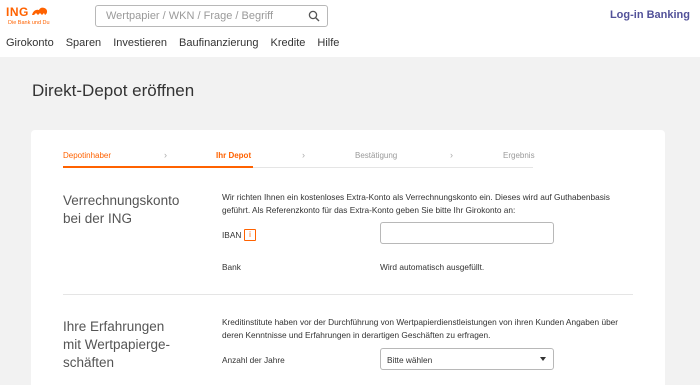 The image size is (700, 385). Describe the element at coordinates (17, 12) in the screenshot. I see `logo-wordmark: ING` at that location.